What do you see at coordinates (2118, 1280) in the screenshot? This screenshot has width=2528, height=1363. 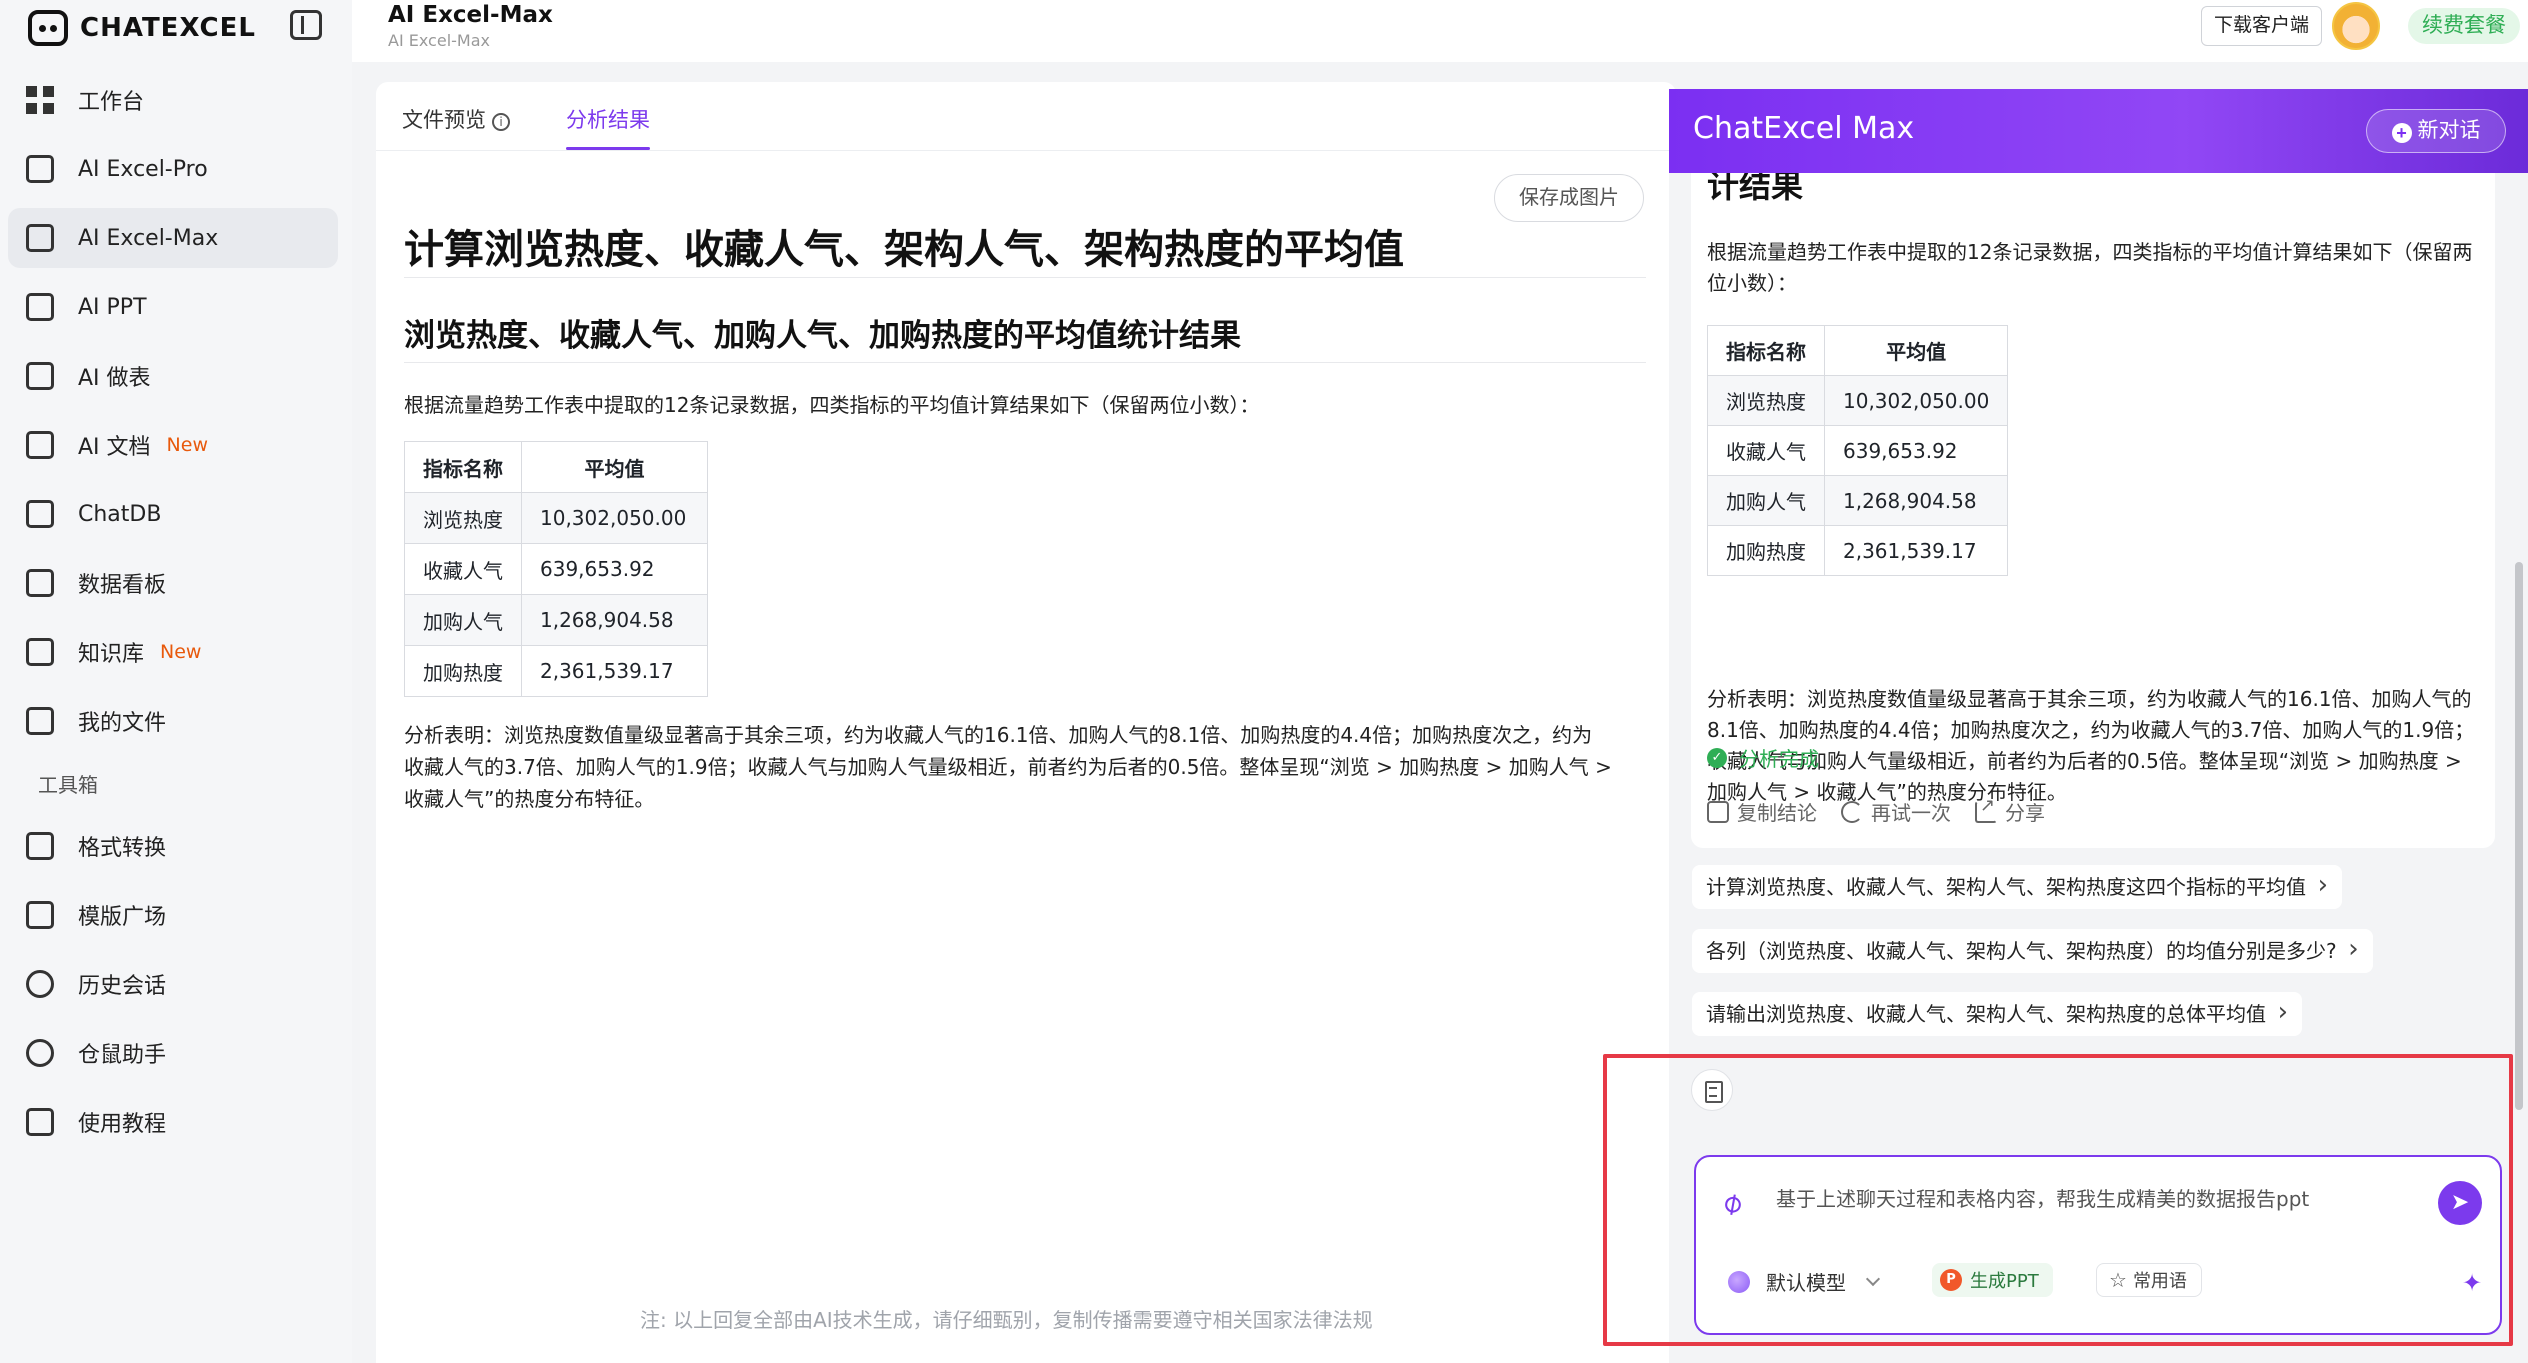 I see `star-icon: ☆` at bounding box center [2118, 1280].